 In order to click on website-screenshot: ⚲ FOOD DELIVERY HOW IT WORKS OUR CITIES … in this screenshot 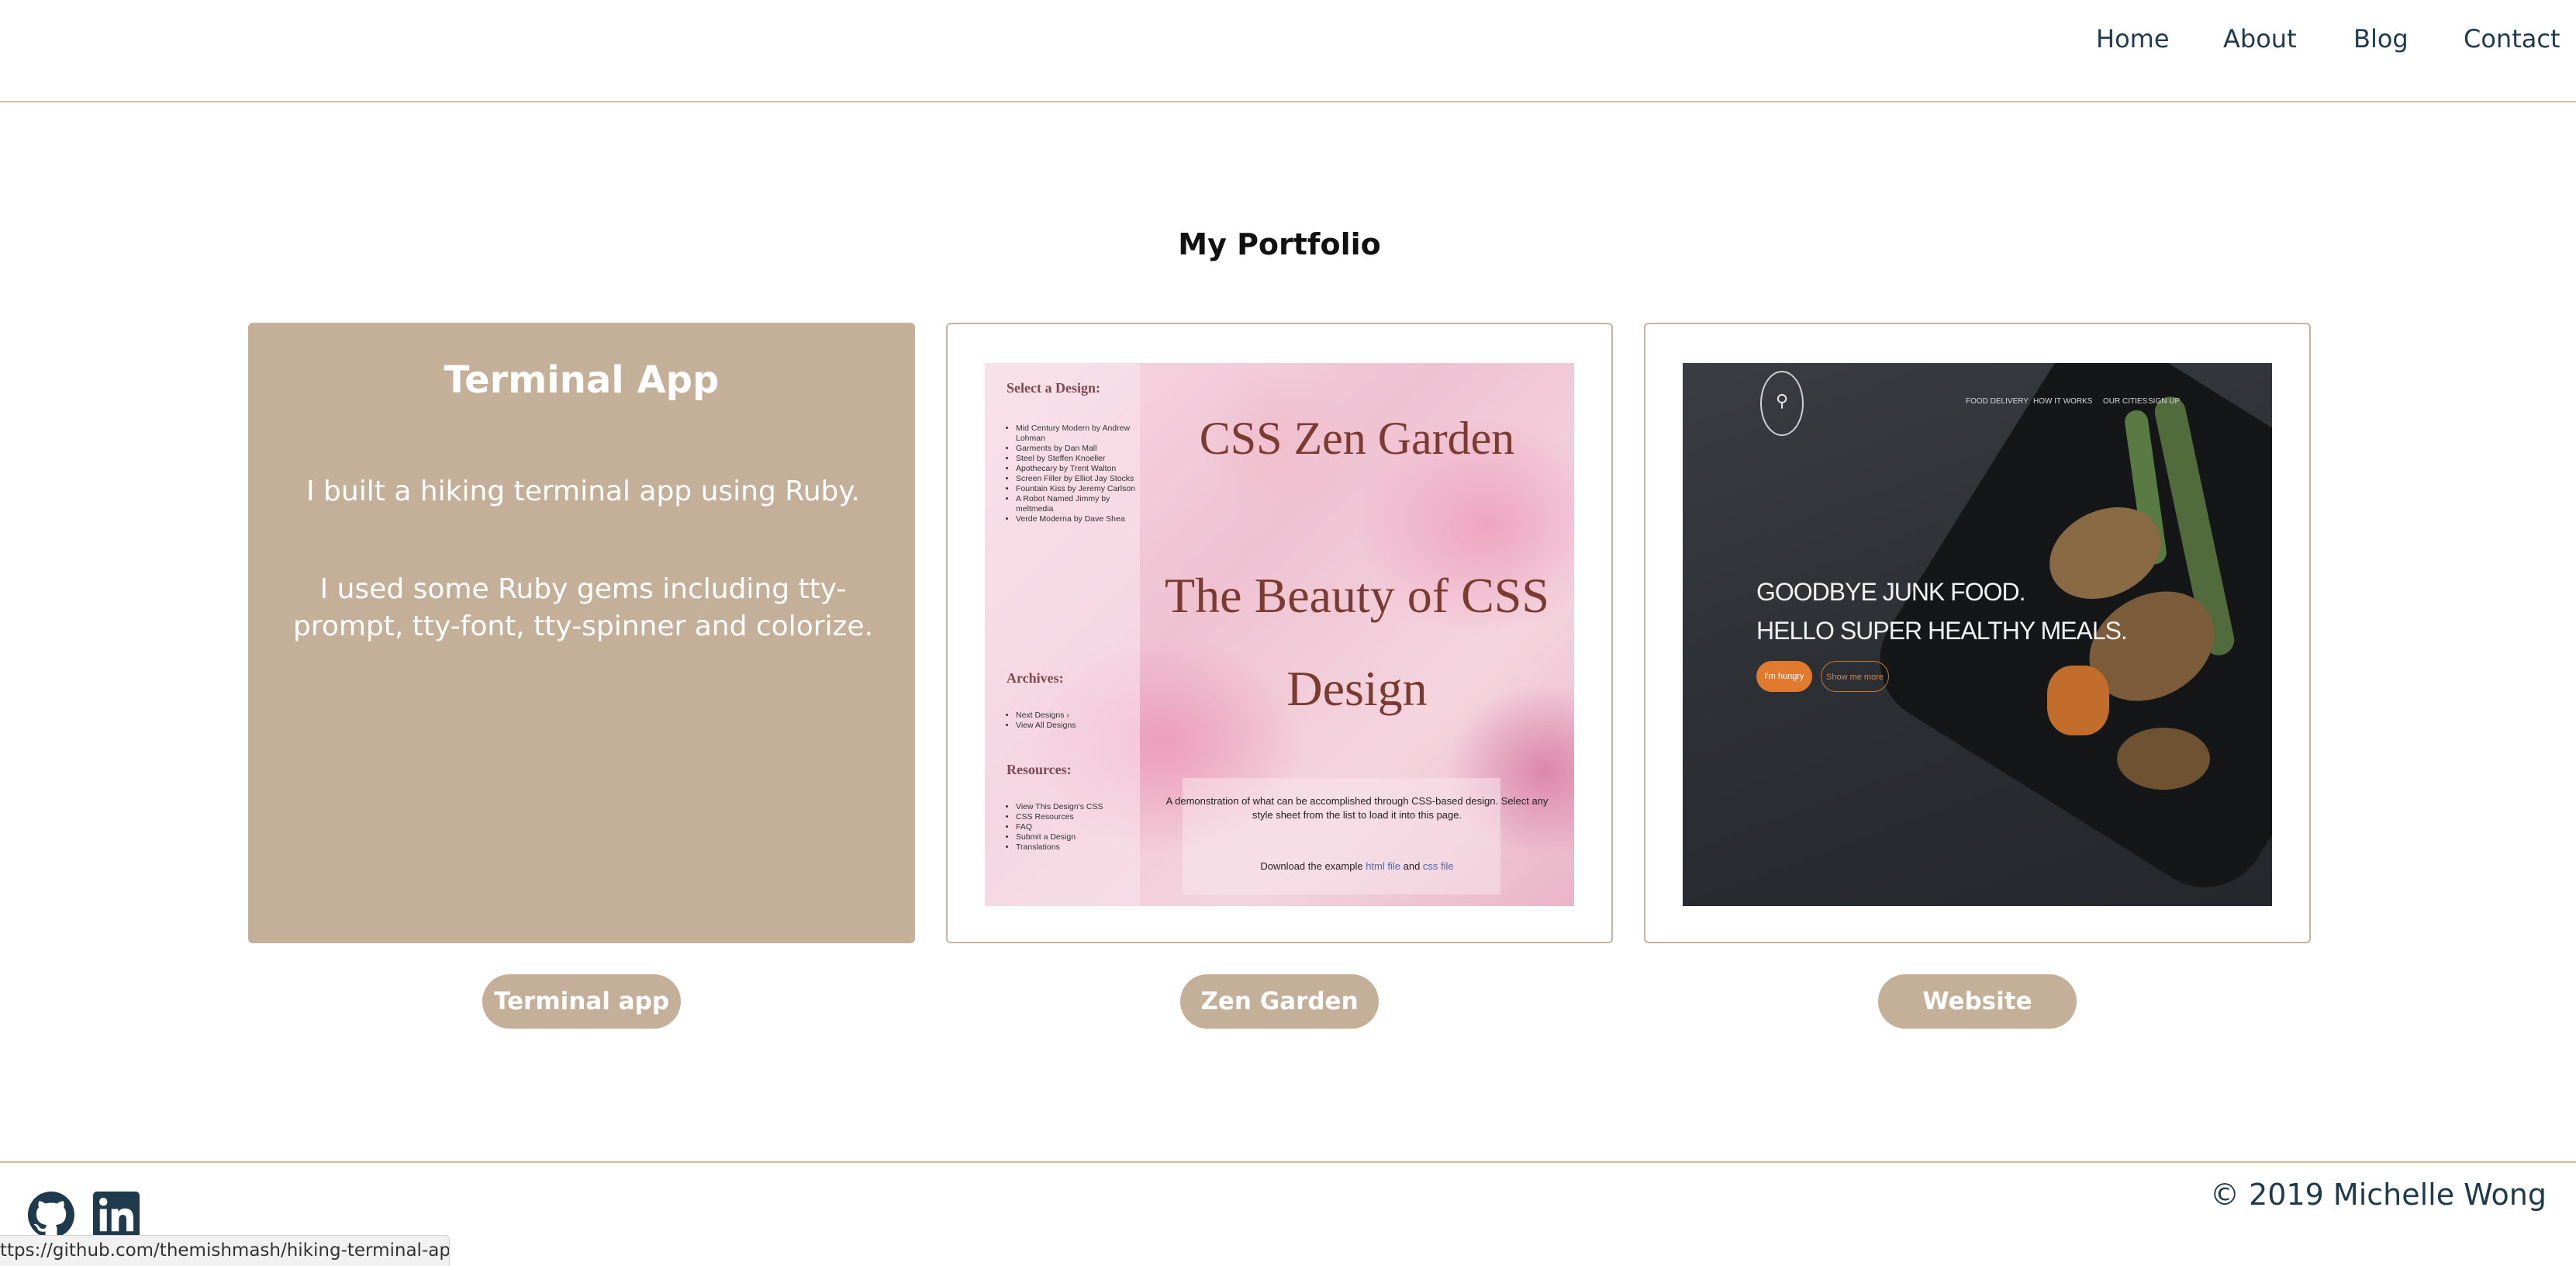, I will do `click(1977, 634)`.